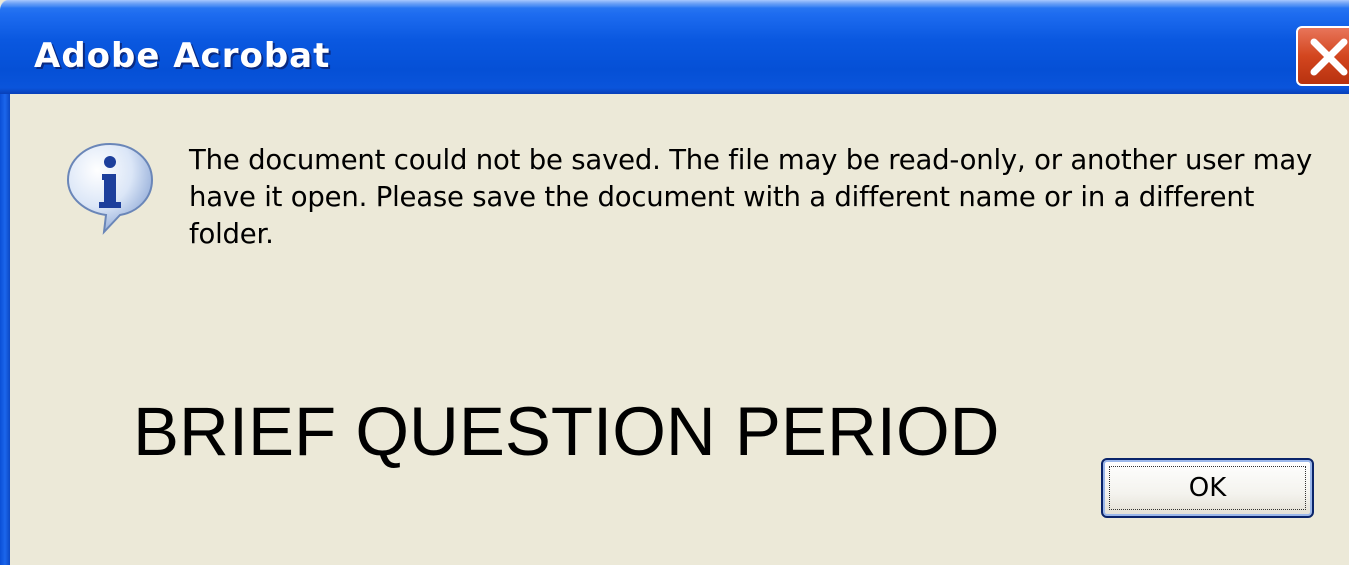 This screenshot has width=1349, height=565. Describe the element at coordinates (1329, 57) in the screenshot. I see `close-icon` at that location.